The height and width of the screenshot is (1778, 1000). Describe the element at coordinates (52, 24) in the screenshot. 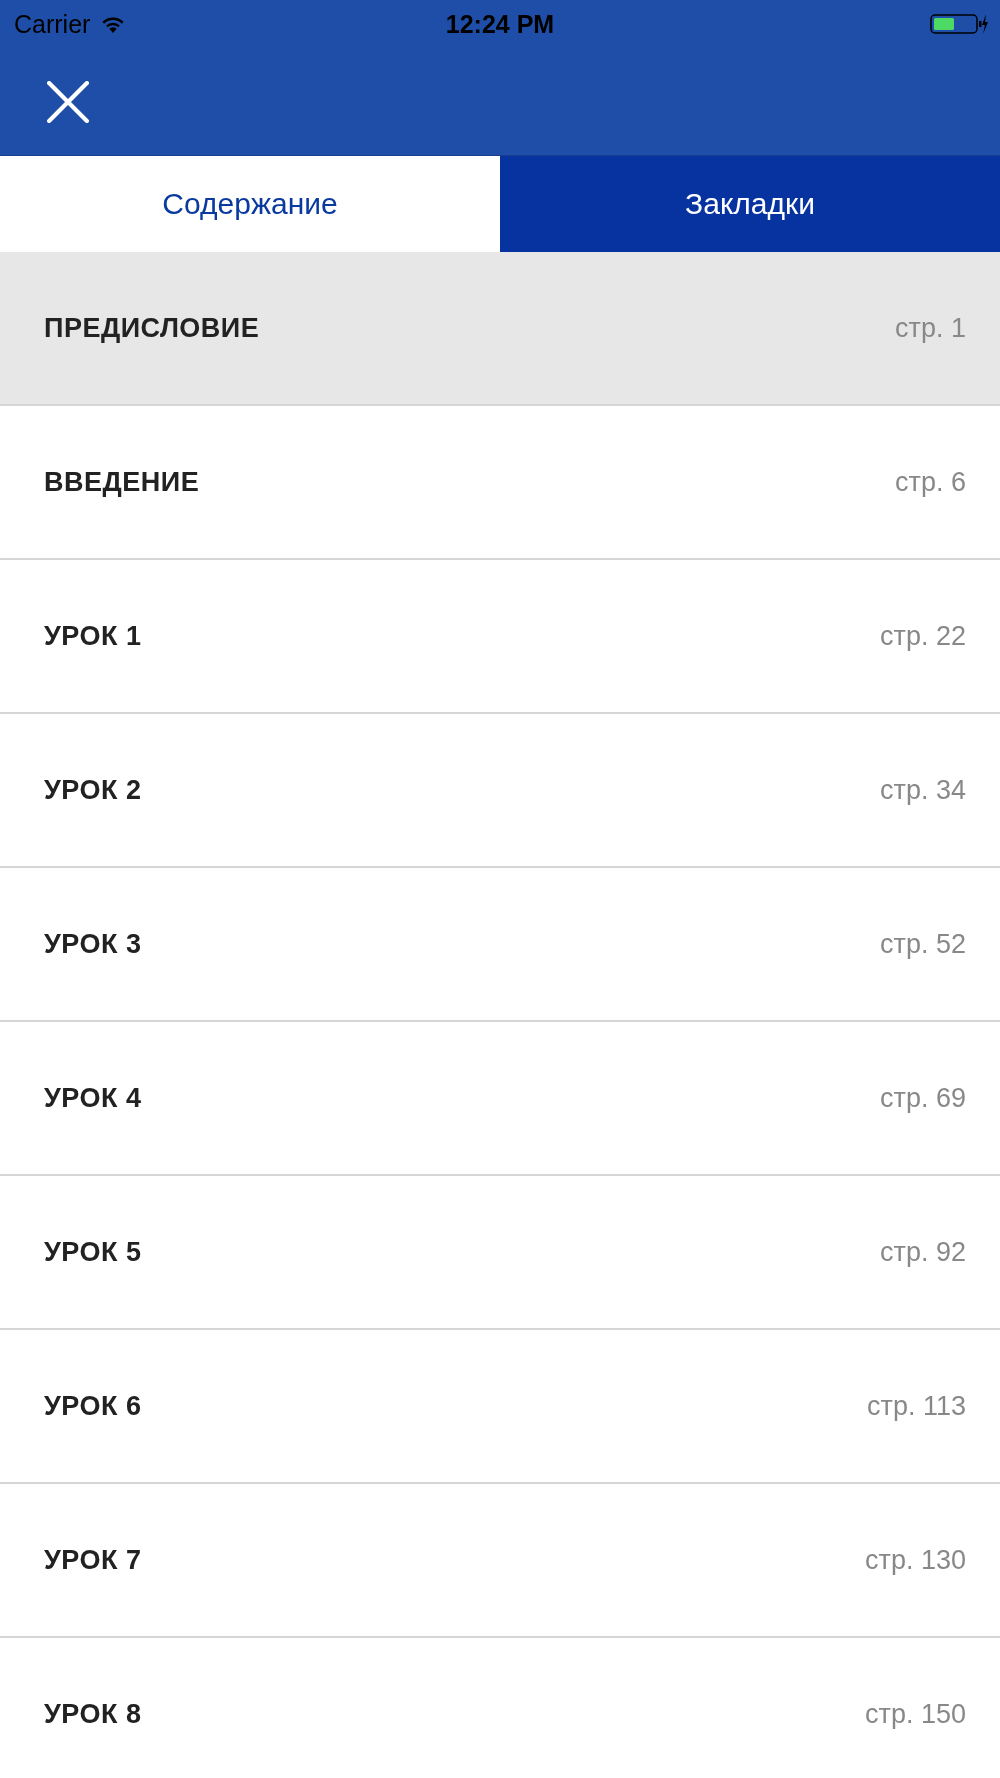

I see `carrier-name: Carrier` at that location.